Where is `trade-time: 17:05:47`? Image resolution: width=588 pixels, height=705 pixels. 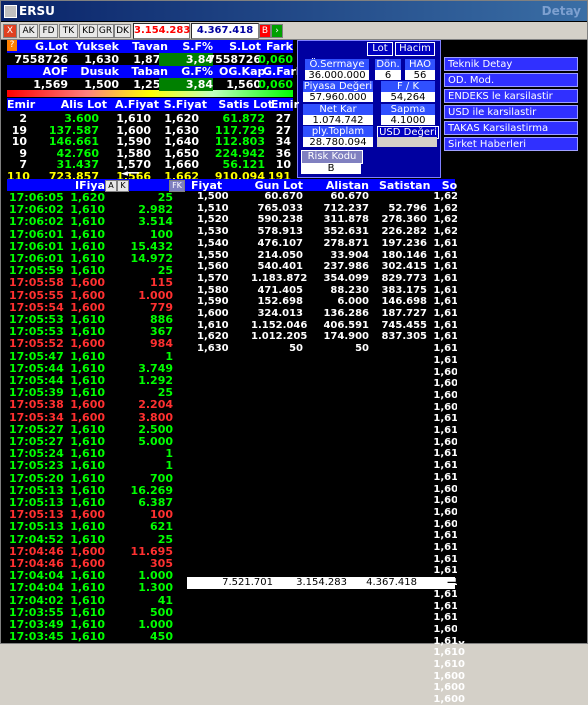 trade-time: 17:05:47 is located at coordinates (36, 356).